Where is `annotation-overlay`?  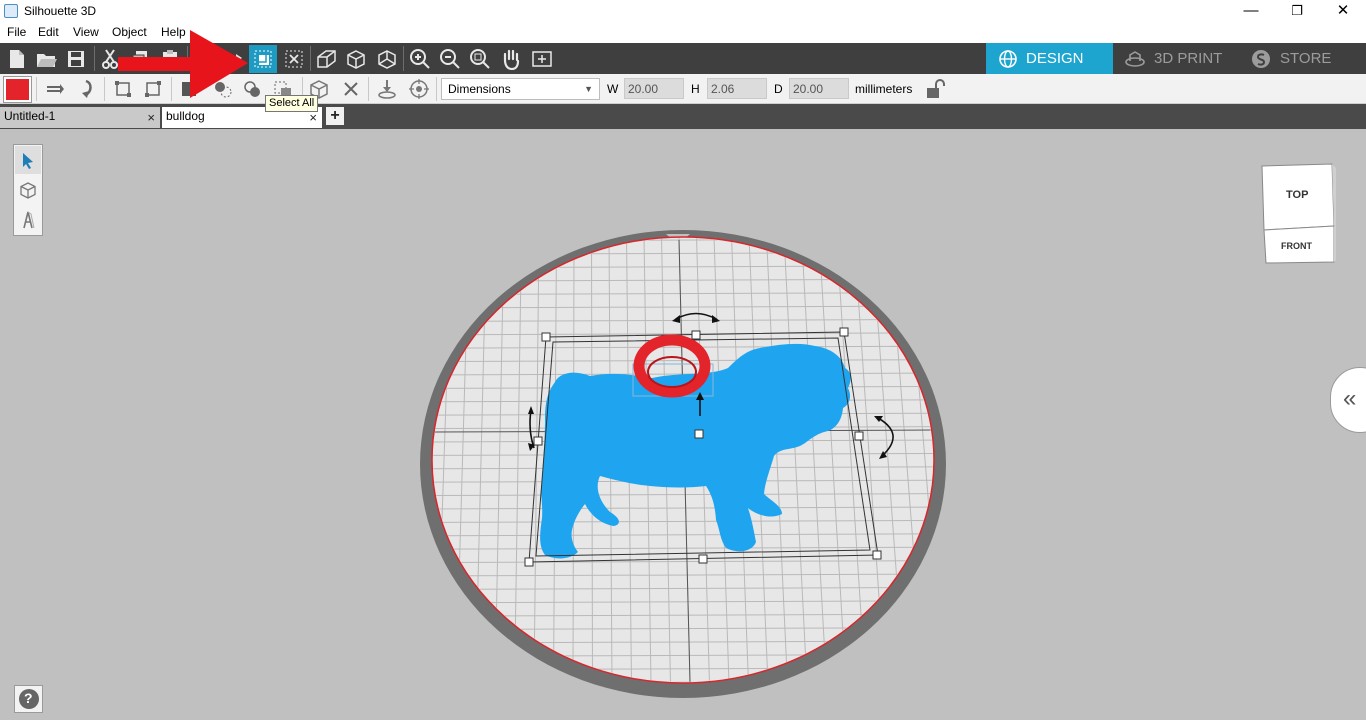
annotation-overlay is located at coordinates (183, 64).